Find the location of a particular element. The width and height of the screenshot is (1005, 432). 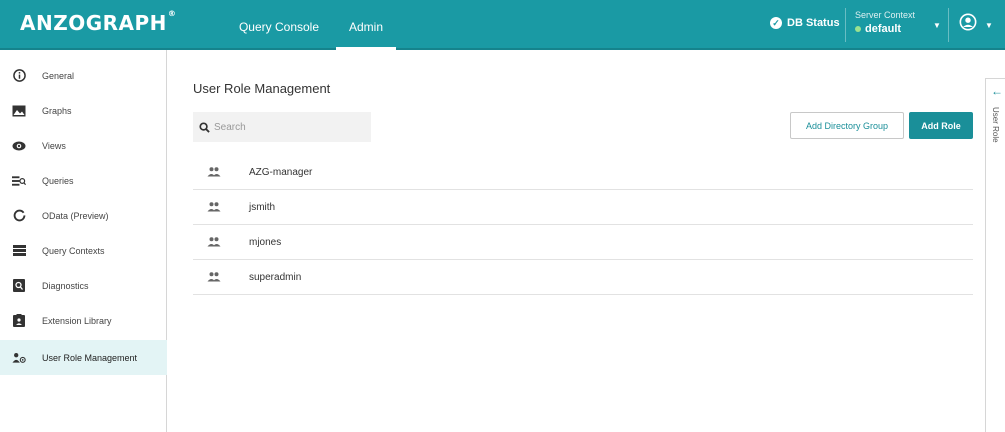

tab-label: Admin is located at coordinates (365, 27).